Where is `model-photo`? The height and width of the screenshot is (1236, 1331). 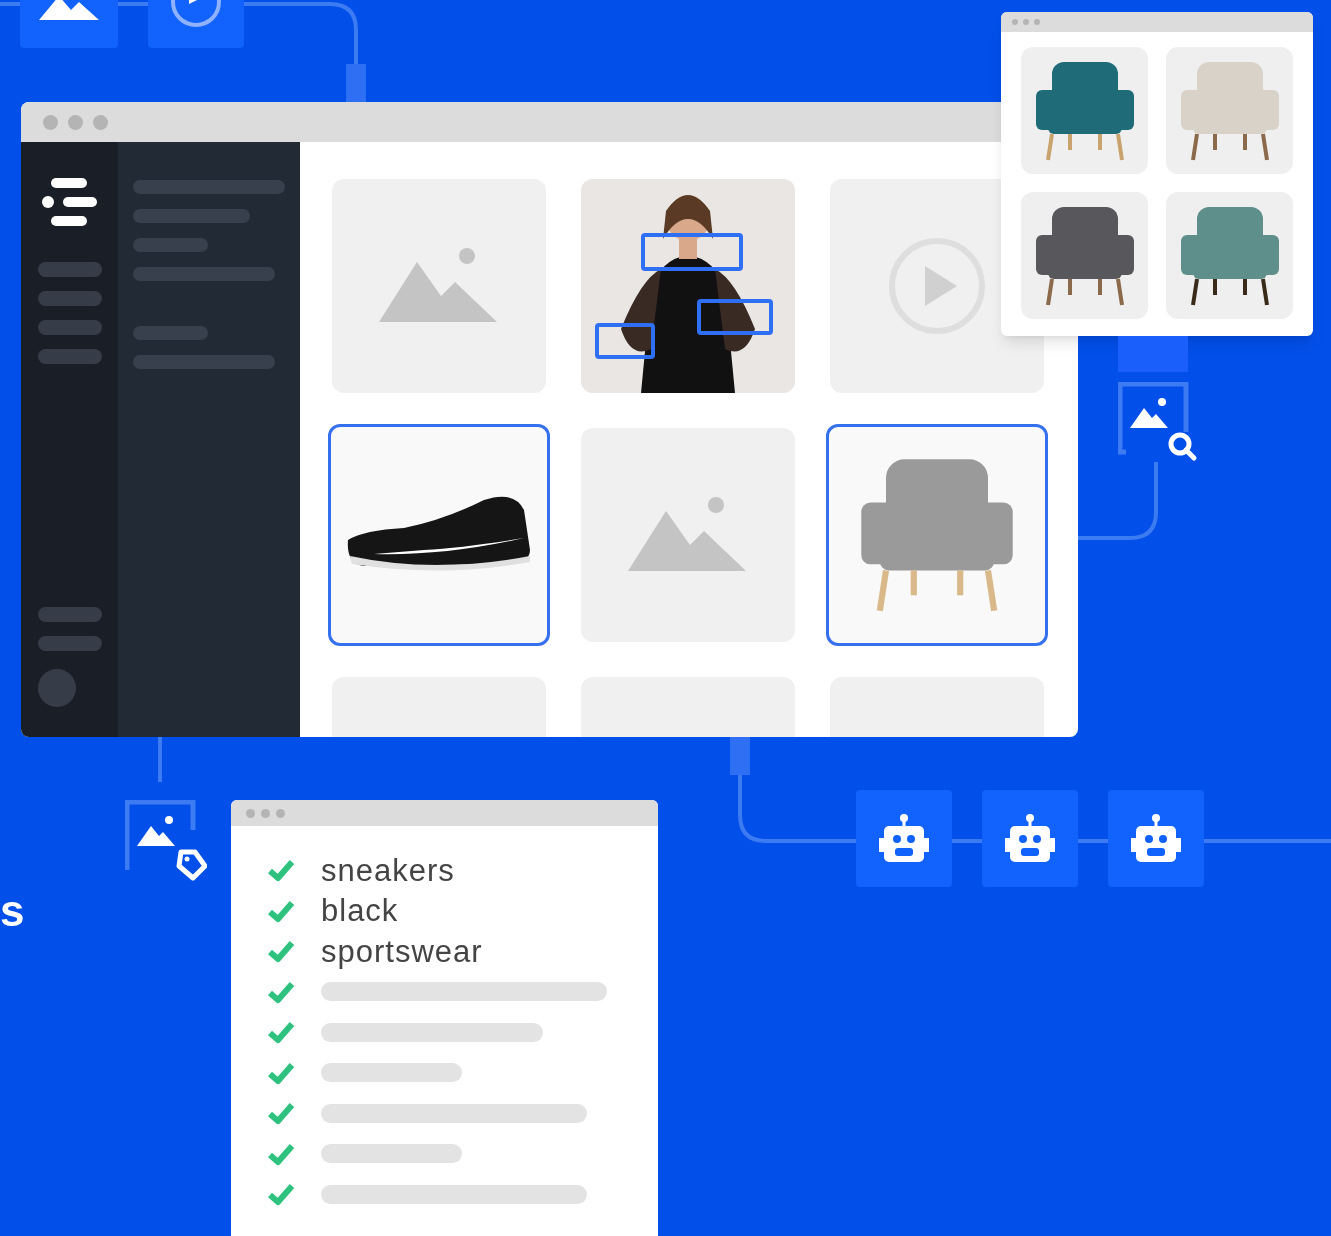 model-photo is located at coordinates (688, 286).